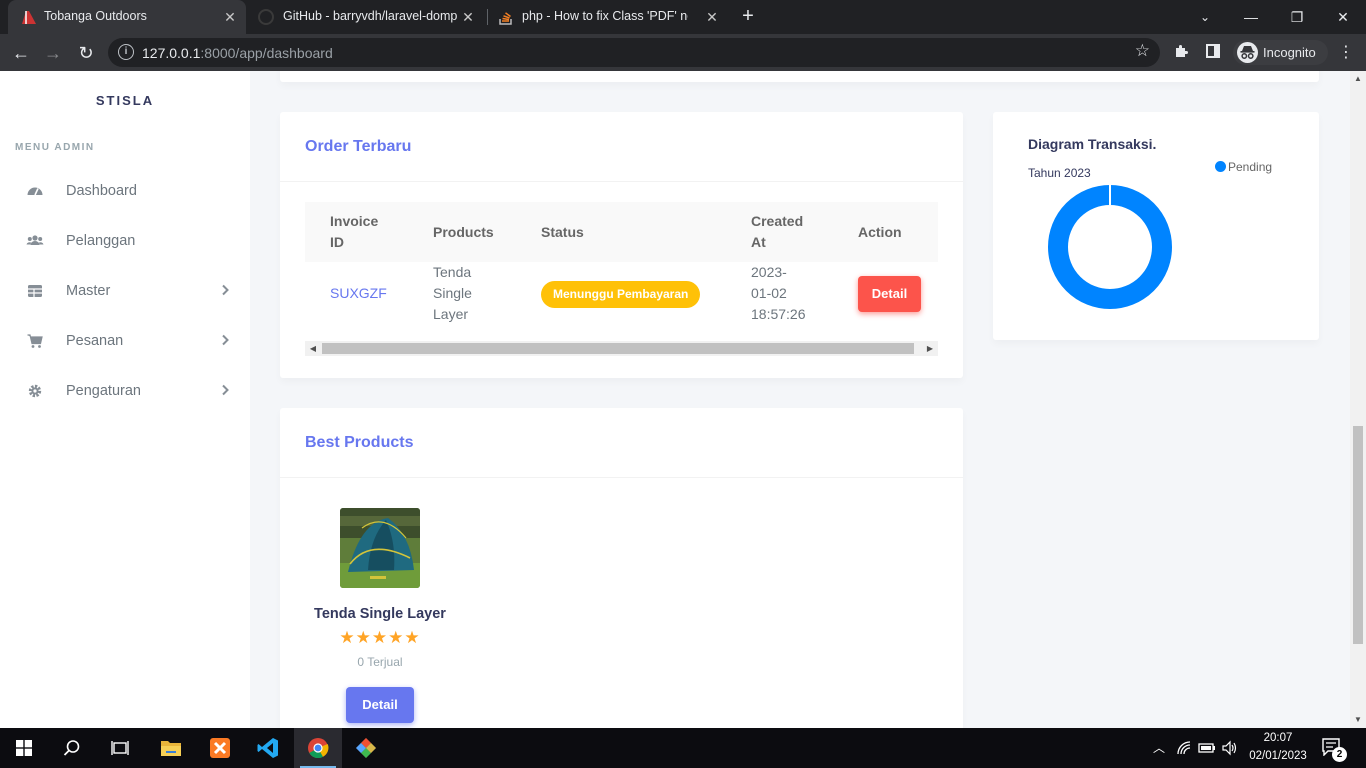 This screenshot has width=1366, height=768. Describe the element at coordinates (1297, 17) in the screenshot. I see `restore-button: ❐` at that location.